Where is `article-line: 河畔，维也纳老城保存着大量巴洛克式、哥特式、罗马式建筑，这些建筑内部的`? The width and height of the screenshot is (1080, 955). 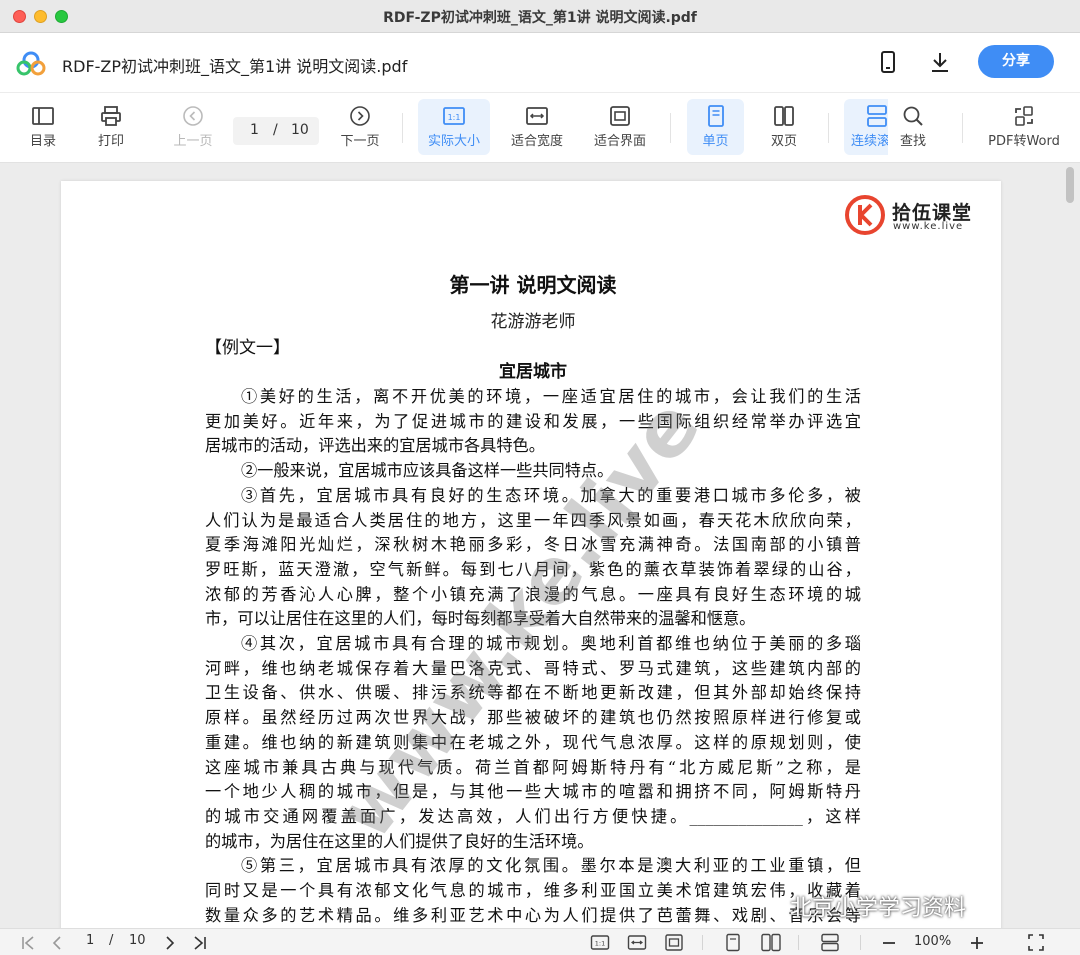
article-line: 河畔，维也纳老城保存着大量巴洛克式、哥特式、罗马式建筑，这些建筑内部的 is located at coordinates (533, 668).